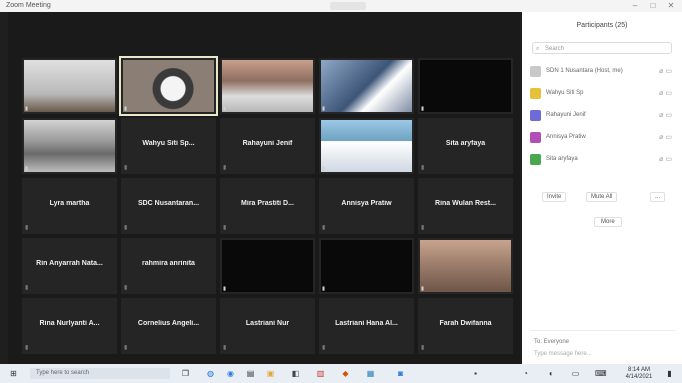  I want to click on wifi-icon: ◔, so click(525, 373).